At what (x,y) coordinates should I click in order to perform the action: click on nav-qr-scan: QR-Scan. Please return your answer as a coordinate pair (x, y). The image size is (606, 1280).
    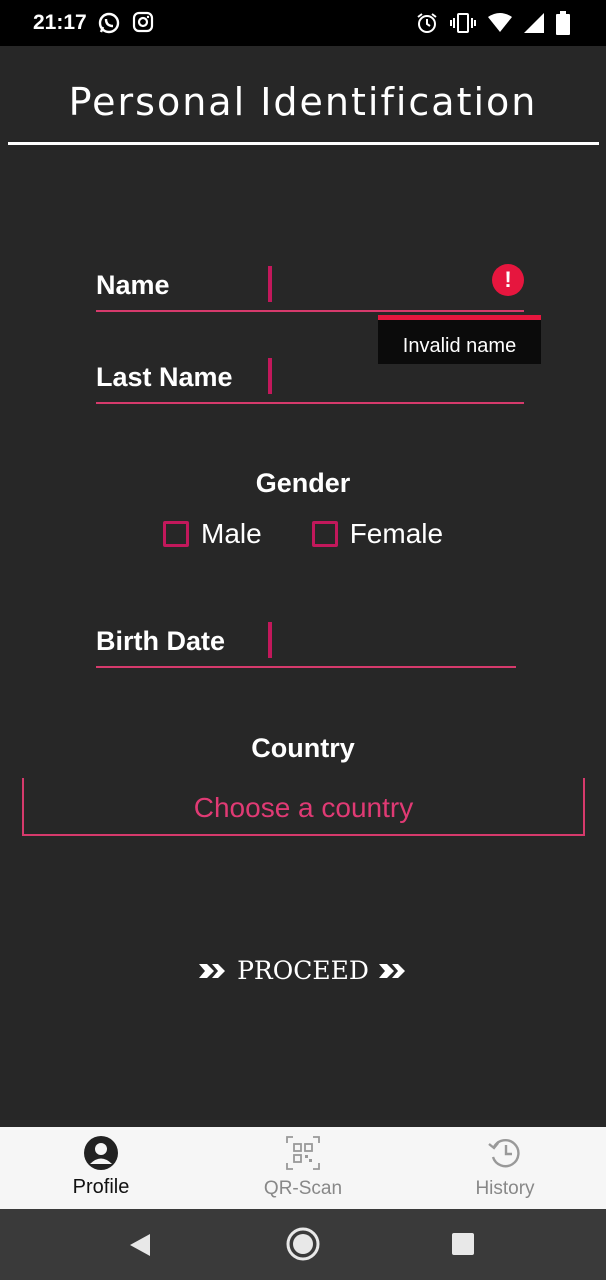
    Looking at the image, I should click on (303, 1168).